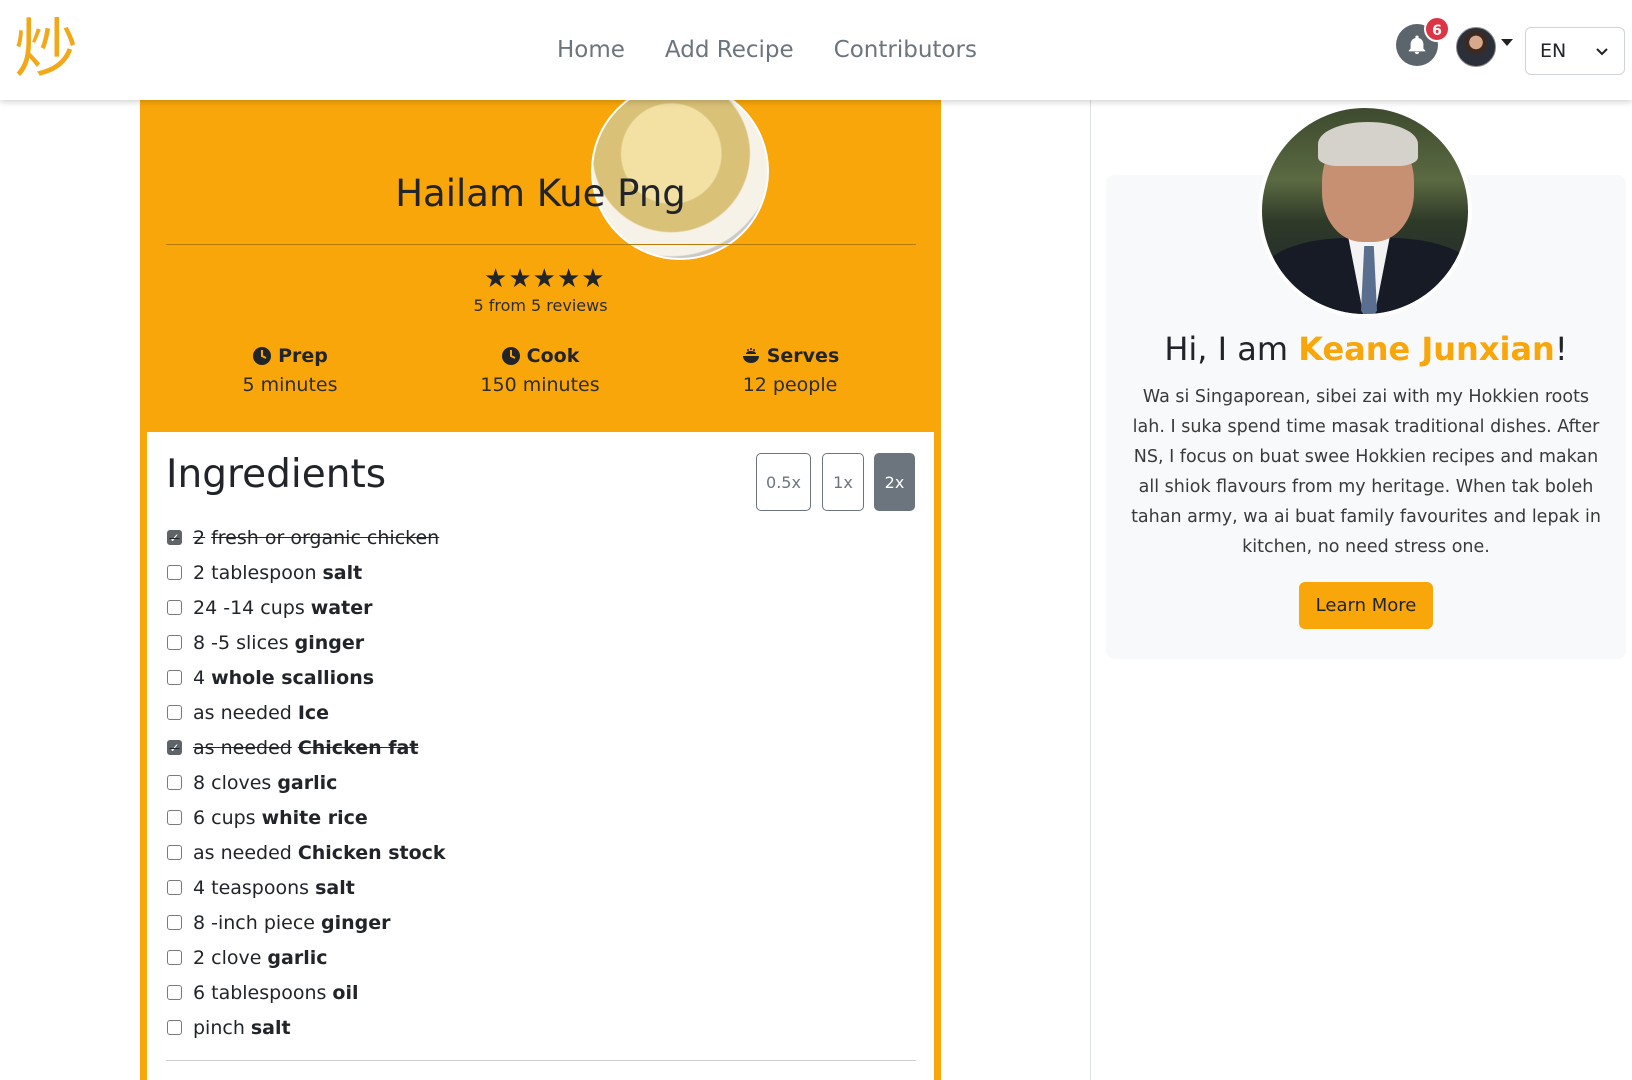 The width and height of the screenshot is (1632, 1080). What do you see at coordinates (553, 356) in the screenshot?
I see `cook-label: Cook` at bounding box center [553, 356].